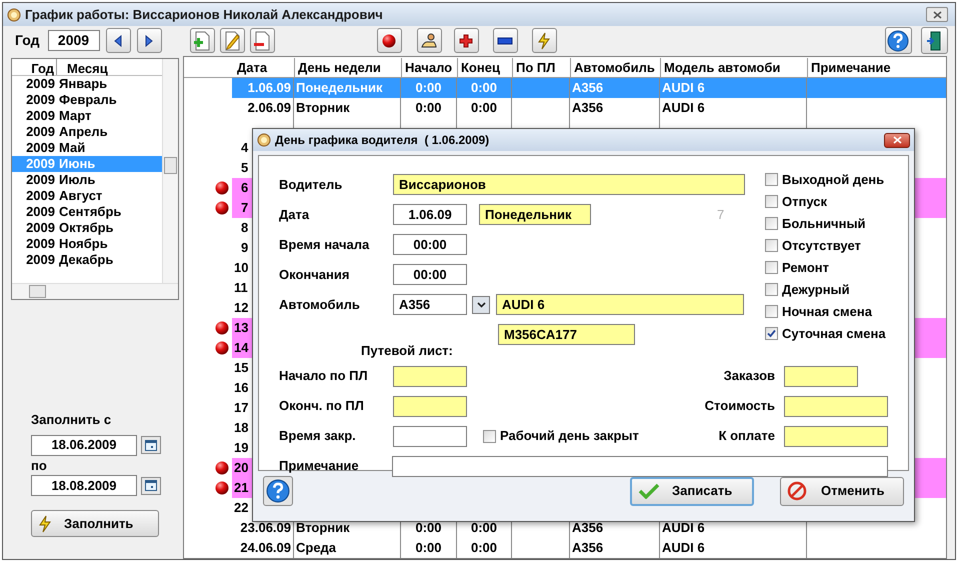  What do you see at coordinates (569, 184) in the screenshot?
I see `driver-field: Виссарионов` at bounding box center [569, 184].